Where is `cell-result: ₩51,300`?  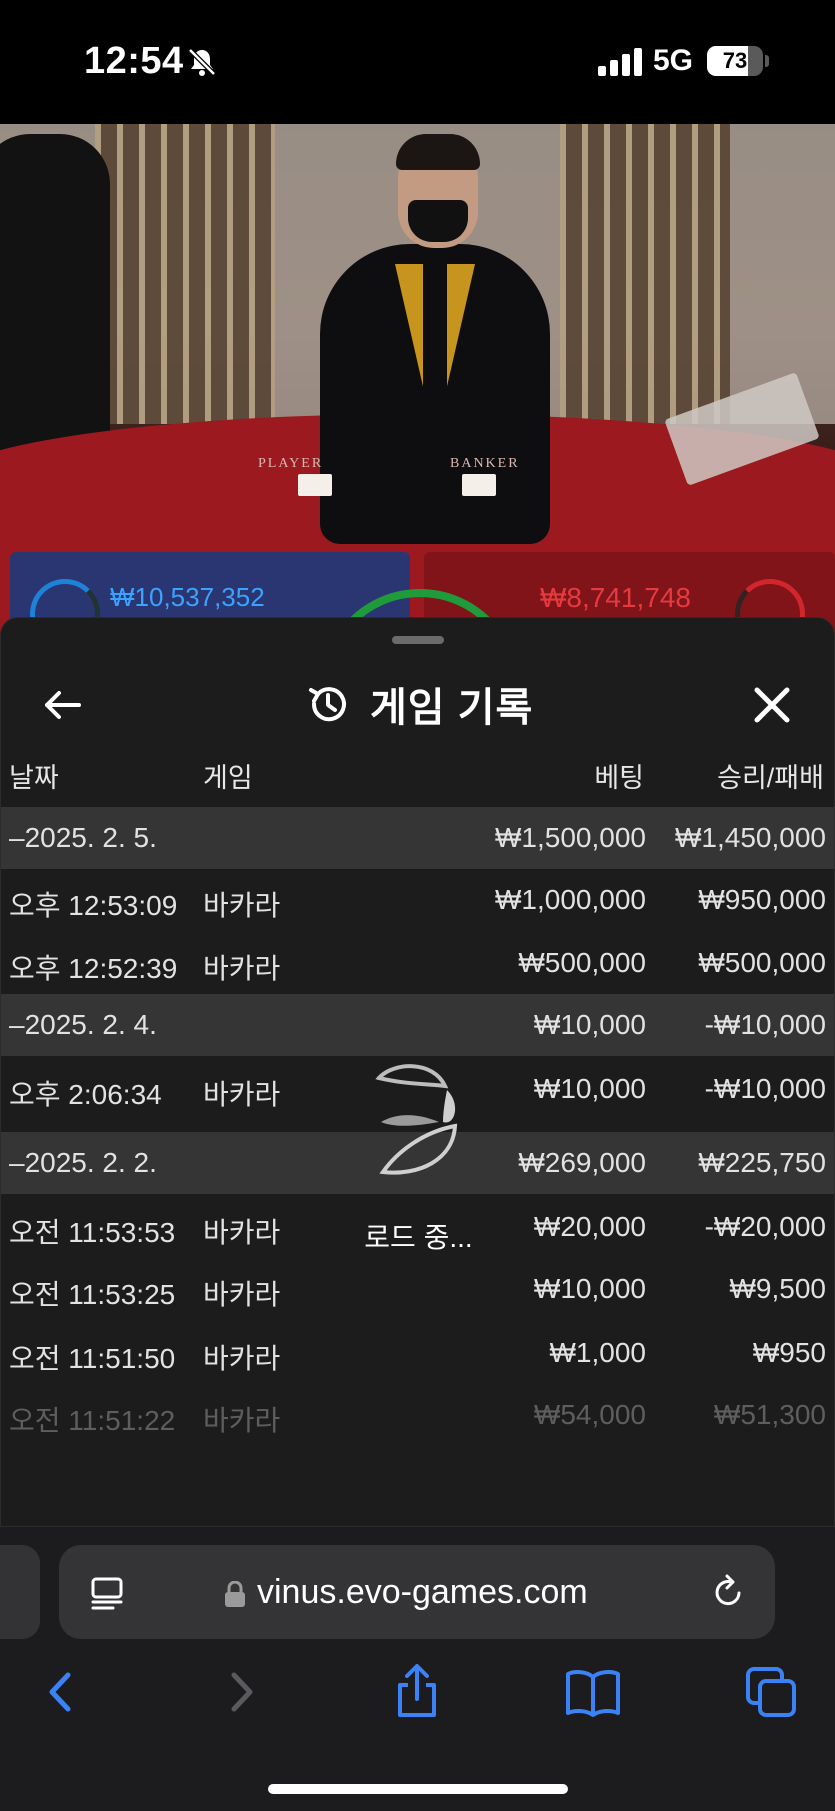 cell-result: ₩51,300 is located at coordinates (769, 1414).